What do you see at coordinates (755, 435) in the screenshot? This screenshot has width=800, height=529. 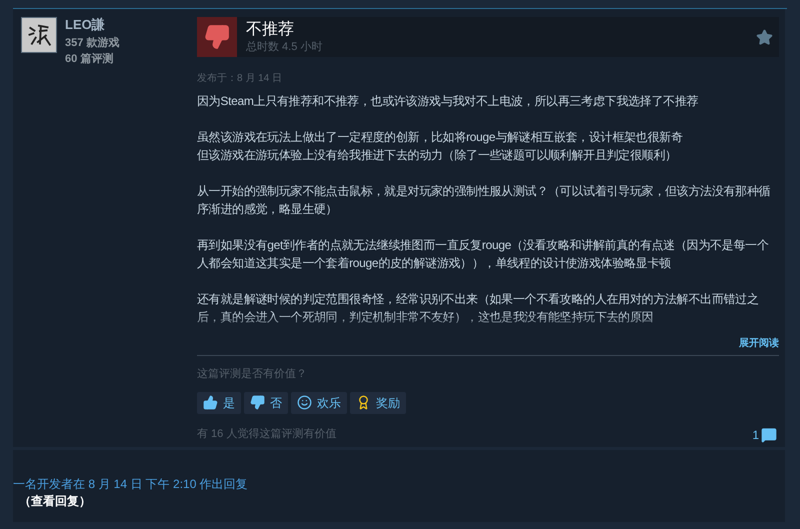 I see `comment-count: 1` at bounding box center [755, 435].